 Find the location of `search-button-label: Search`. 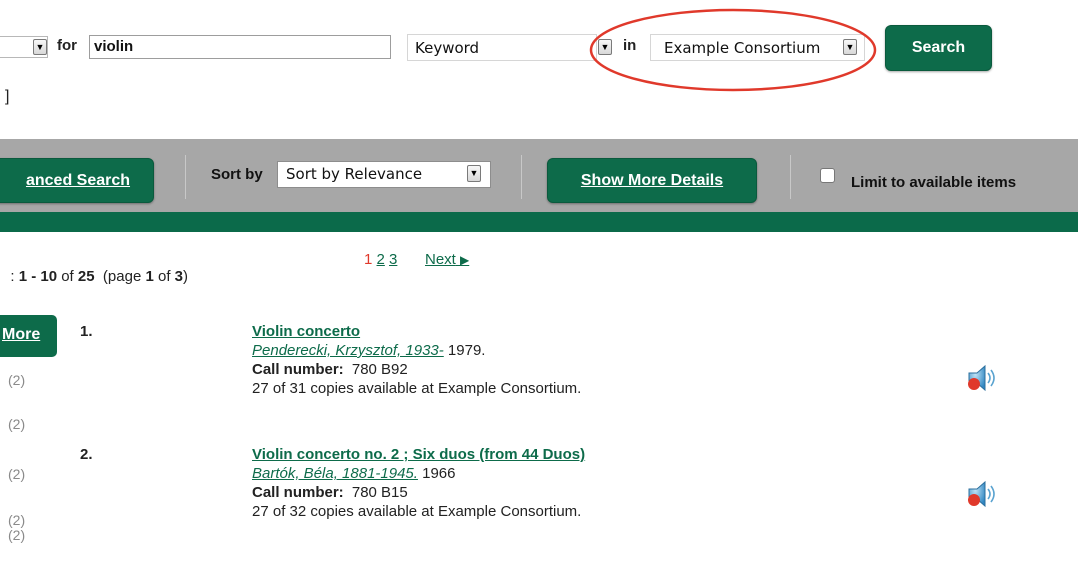

search-button-label: Search is located at coordinates (938, 47).